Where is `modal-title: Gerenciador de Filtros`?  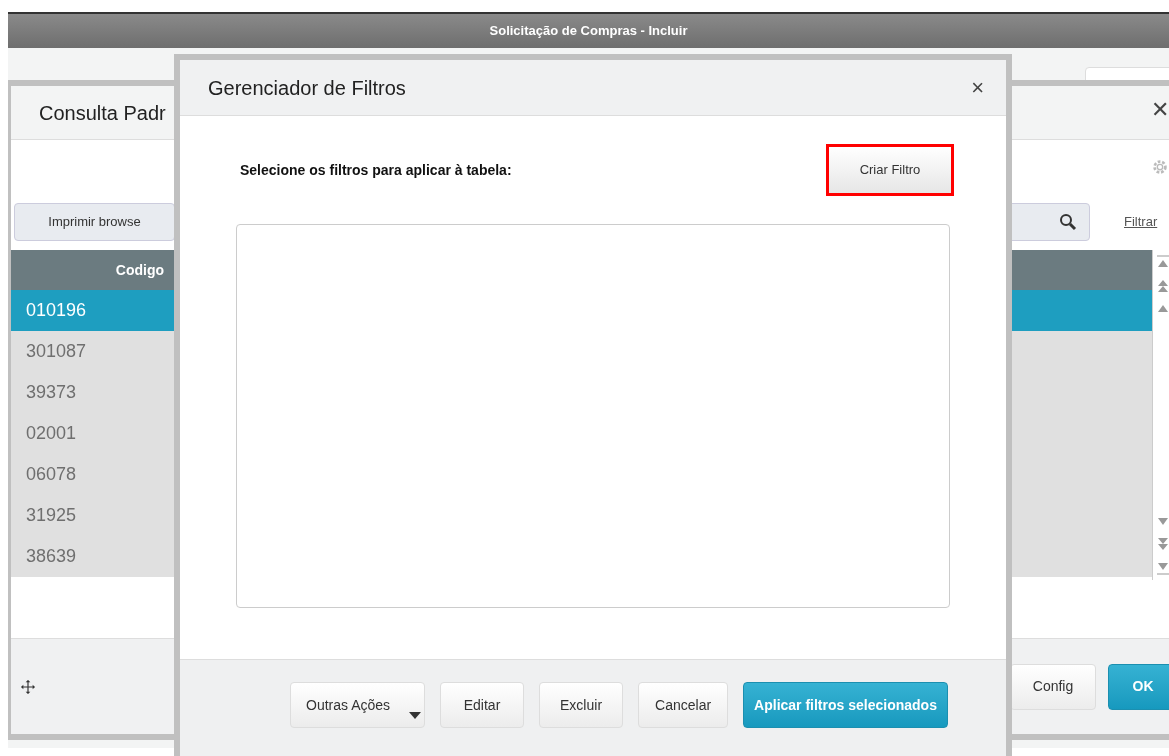 modal-title: Gerenciador de Filtros is located at coordinates (307, 88).